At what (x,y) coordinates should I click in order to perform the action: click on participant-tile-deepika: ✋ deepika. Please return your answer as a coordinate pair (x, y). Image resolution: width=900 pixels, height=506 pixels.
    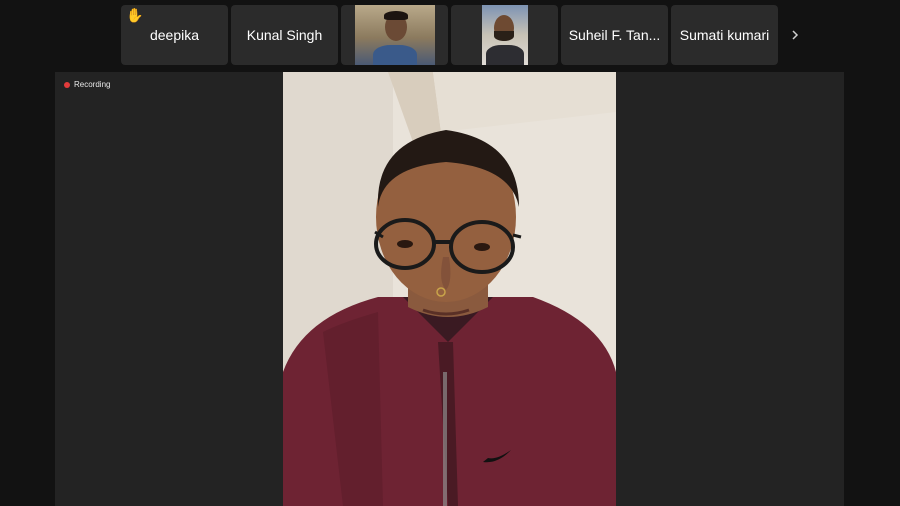
    Looking at the image, I should click on (174, 35).